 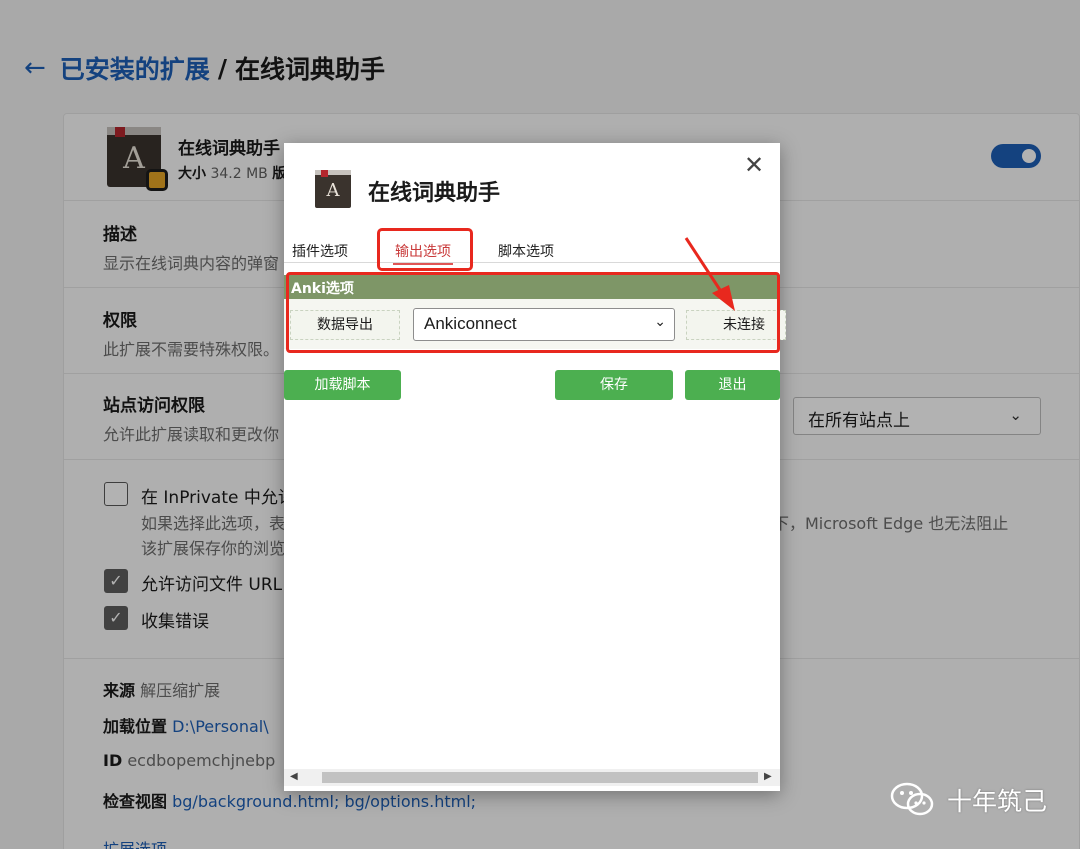 I want to click on annotation-arrow-icon, so click(x=709, y=274).